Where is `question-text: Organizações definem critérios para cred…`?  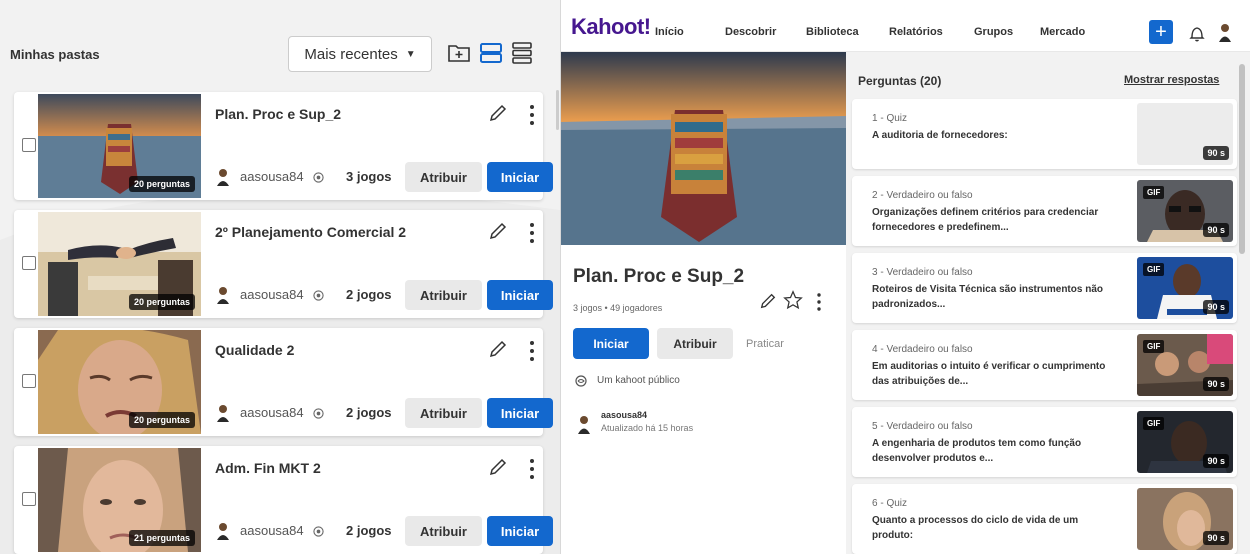
question-text: Organizações definem critérios para cred… is located at coordinates (985, 220).